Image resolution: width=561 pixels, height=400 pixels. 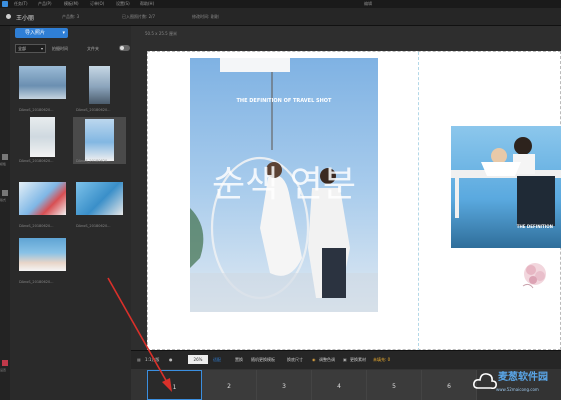 I want to click on layout-size: 1:1方版, so click(x=152, y=360).